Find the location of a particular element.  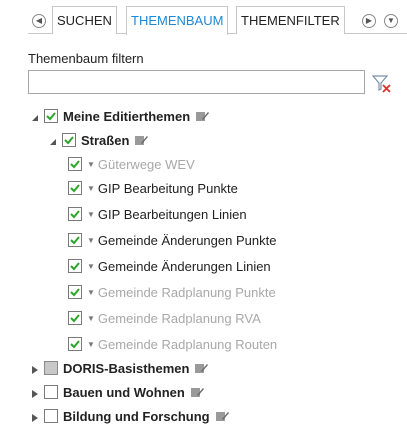

tree-node-meine-editierthemen: Meine Editierthemen is located at coordinates (120, 116).